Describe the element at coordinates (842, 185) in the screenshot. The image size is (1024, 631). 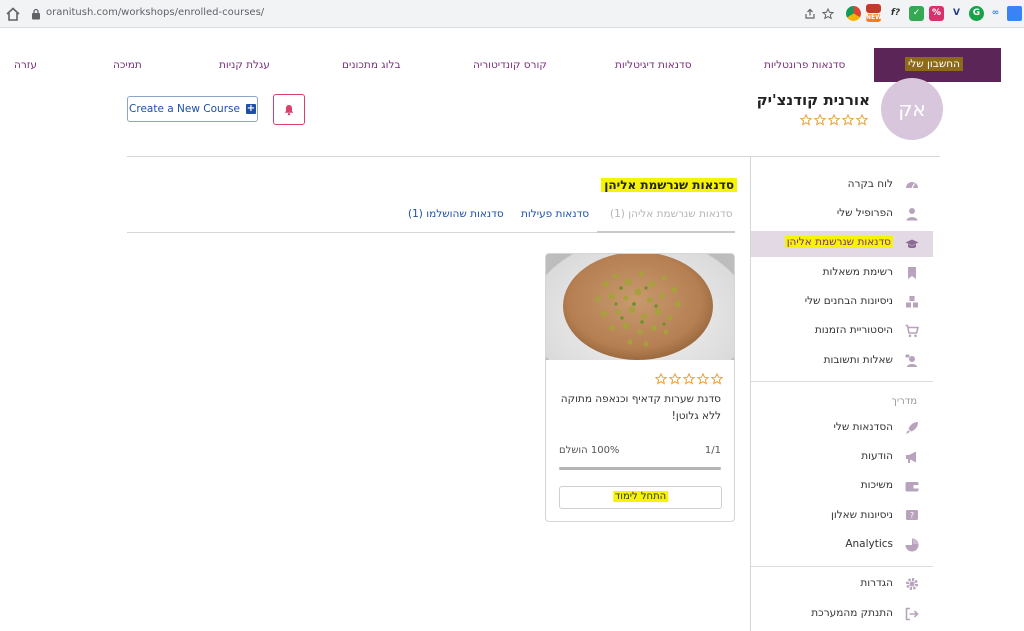
I see `sidebar-item-dashboard: לוח בקרה` at that location.